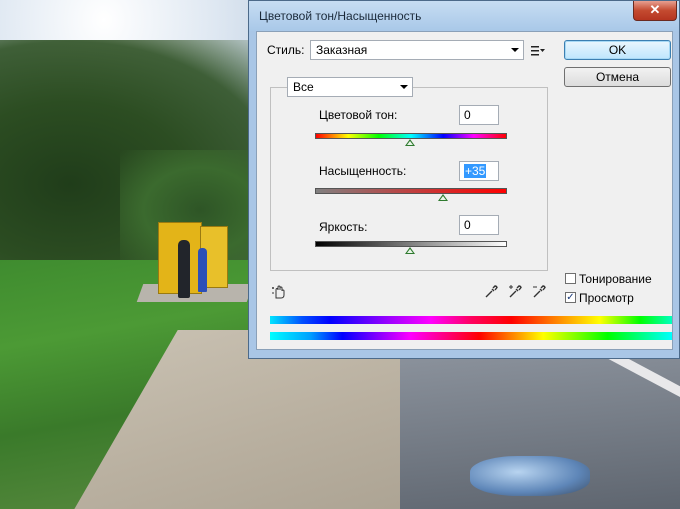  What do you see at coordinates (464, 16) in the screenshot?
I see `title-bar: Цветовой тон/Насыщенность ✕` at bounding box center [464, 16].